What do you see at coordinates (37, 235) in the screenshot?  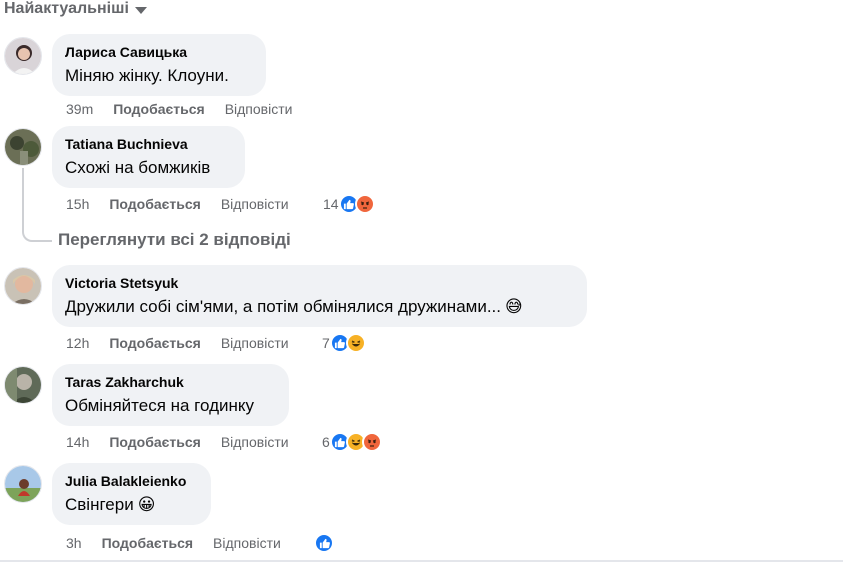 I see `thread-connector` at bounding box center [37, 235].